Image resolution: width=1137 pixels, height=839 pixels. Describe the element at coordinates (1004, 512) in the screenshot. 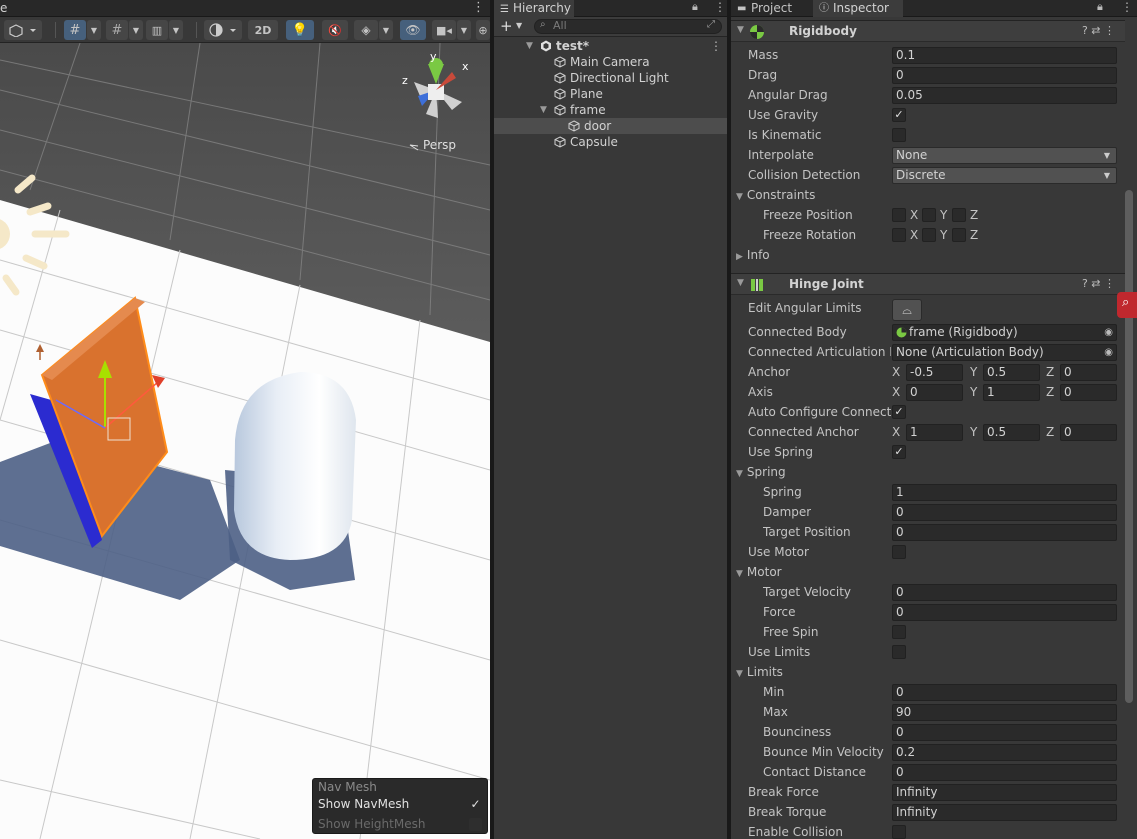

I see `damper-field: 0` at that location.